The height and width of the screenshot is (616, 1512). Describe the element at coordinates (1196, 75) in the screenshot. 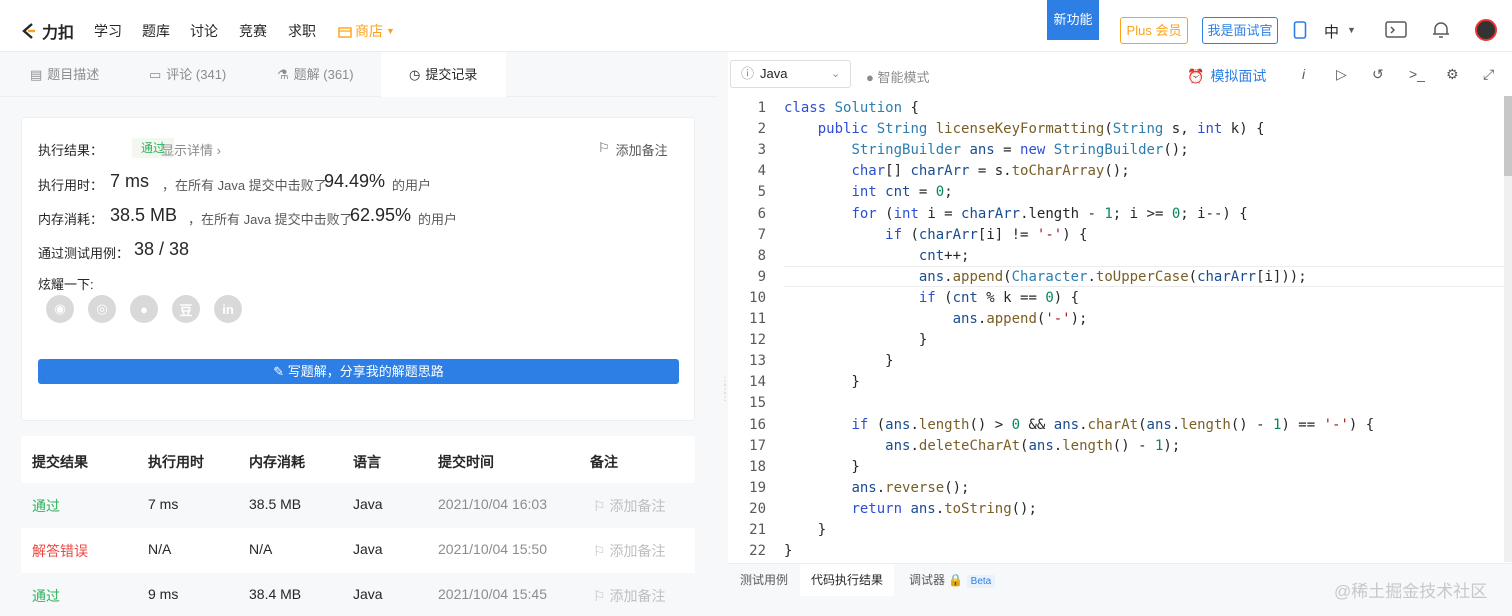

I see `alarm-clock-icon: ⏰` at that location.